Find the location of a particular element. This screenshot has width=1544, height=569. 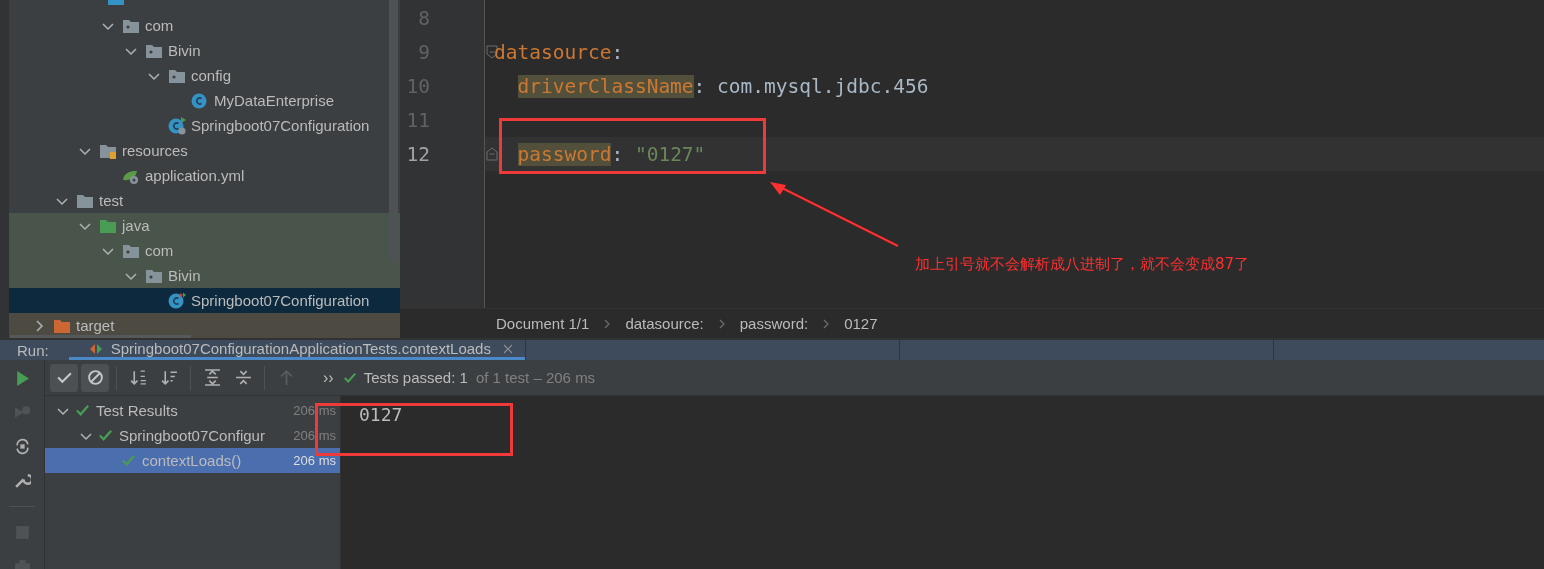

show-passed-button is located at coordinates (64, 377).